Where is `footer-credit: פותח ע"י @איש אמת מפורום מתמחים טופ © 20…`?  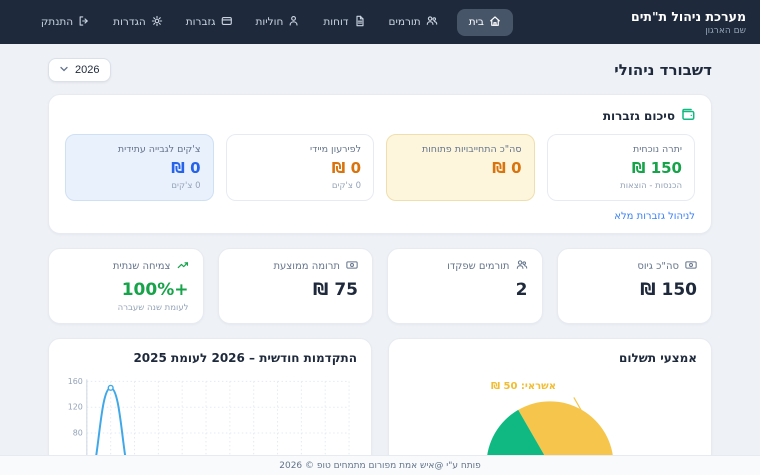 footer-credit: פותח ע"י @איש אמת מפורום מתמחים טופ © 20… is located at coordinates (380, 465).